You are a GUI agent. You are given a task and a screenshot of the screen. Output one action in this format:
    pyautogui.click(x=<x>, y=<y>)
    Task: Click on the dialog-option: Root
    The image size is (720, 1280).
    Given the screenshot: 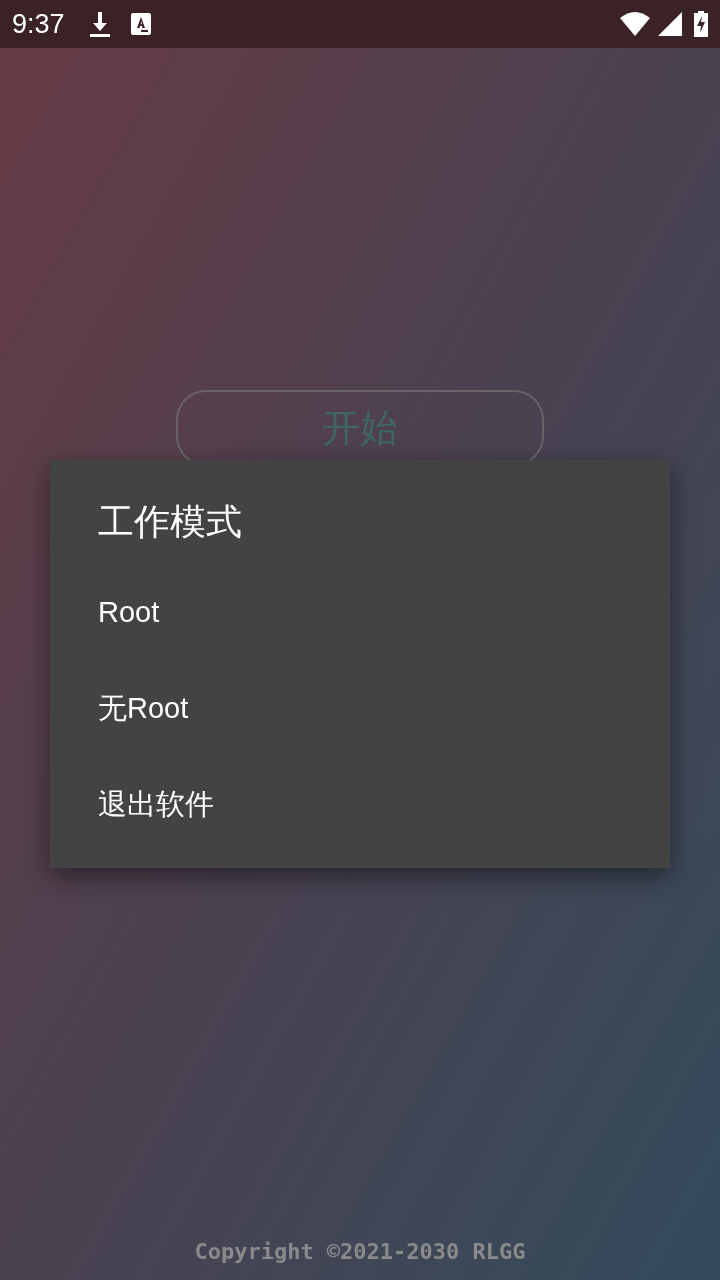 What is the action you would take?
    pyautogui.click(x=360, y=613)
    